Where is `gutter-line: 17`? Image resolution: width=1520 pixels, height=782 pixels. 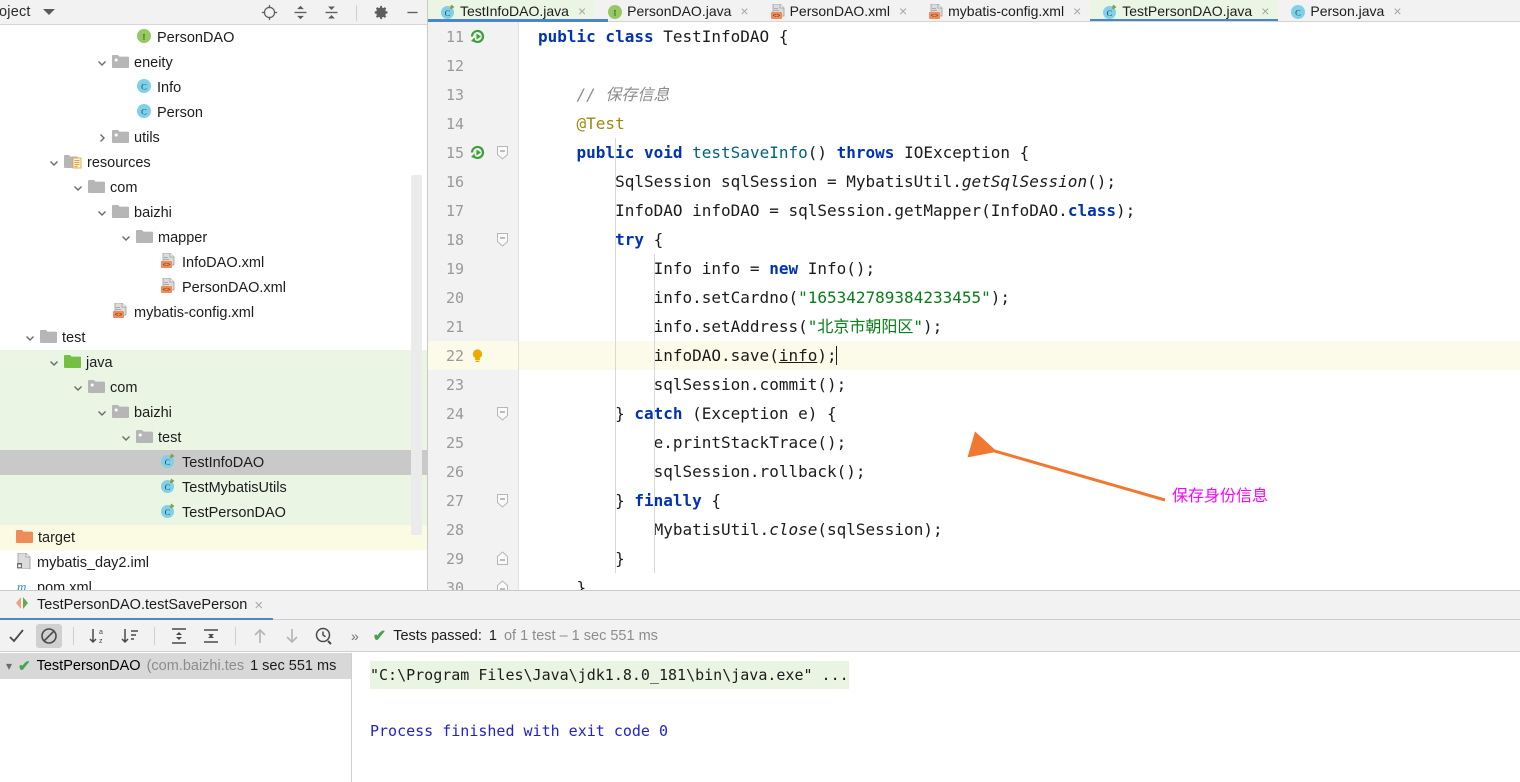 gutter-line: 17 is located at coordinates (473, 210).